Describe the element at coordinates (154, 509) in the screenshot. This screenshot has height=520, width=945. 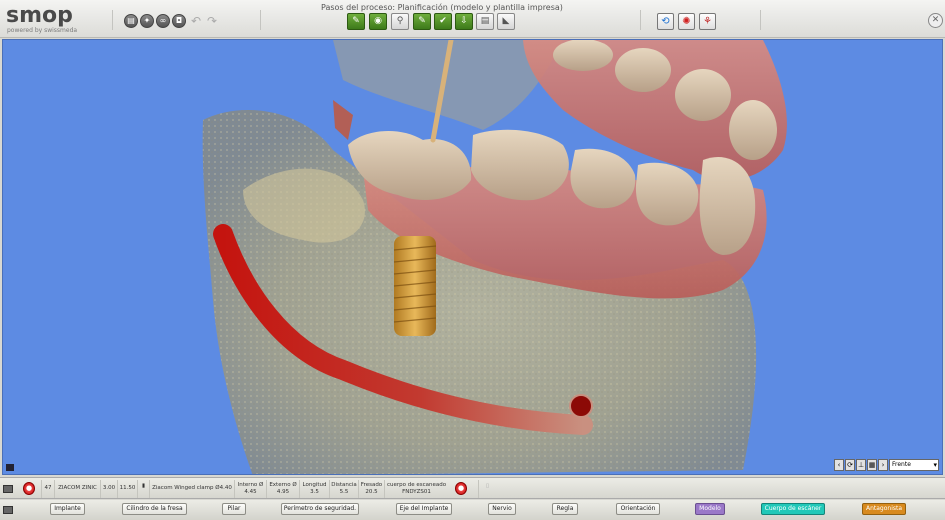
I see `cilindro-fresa-button: Cilindro de la fresa` at that location.